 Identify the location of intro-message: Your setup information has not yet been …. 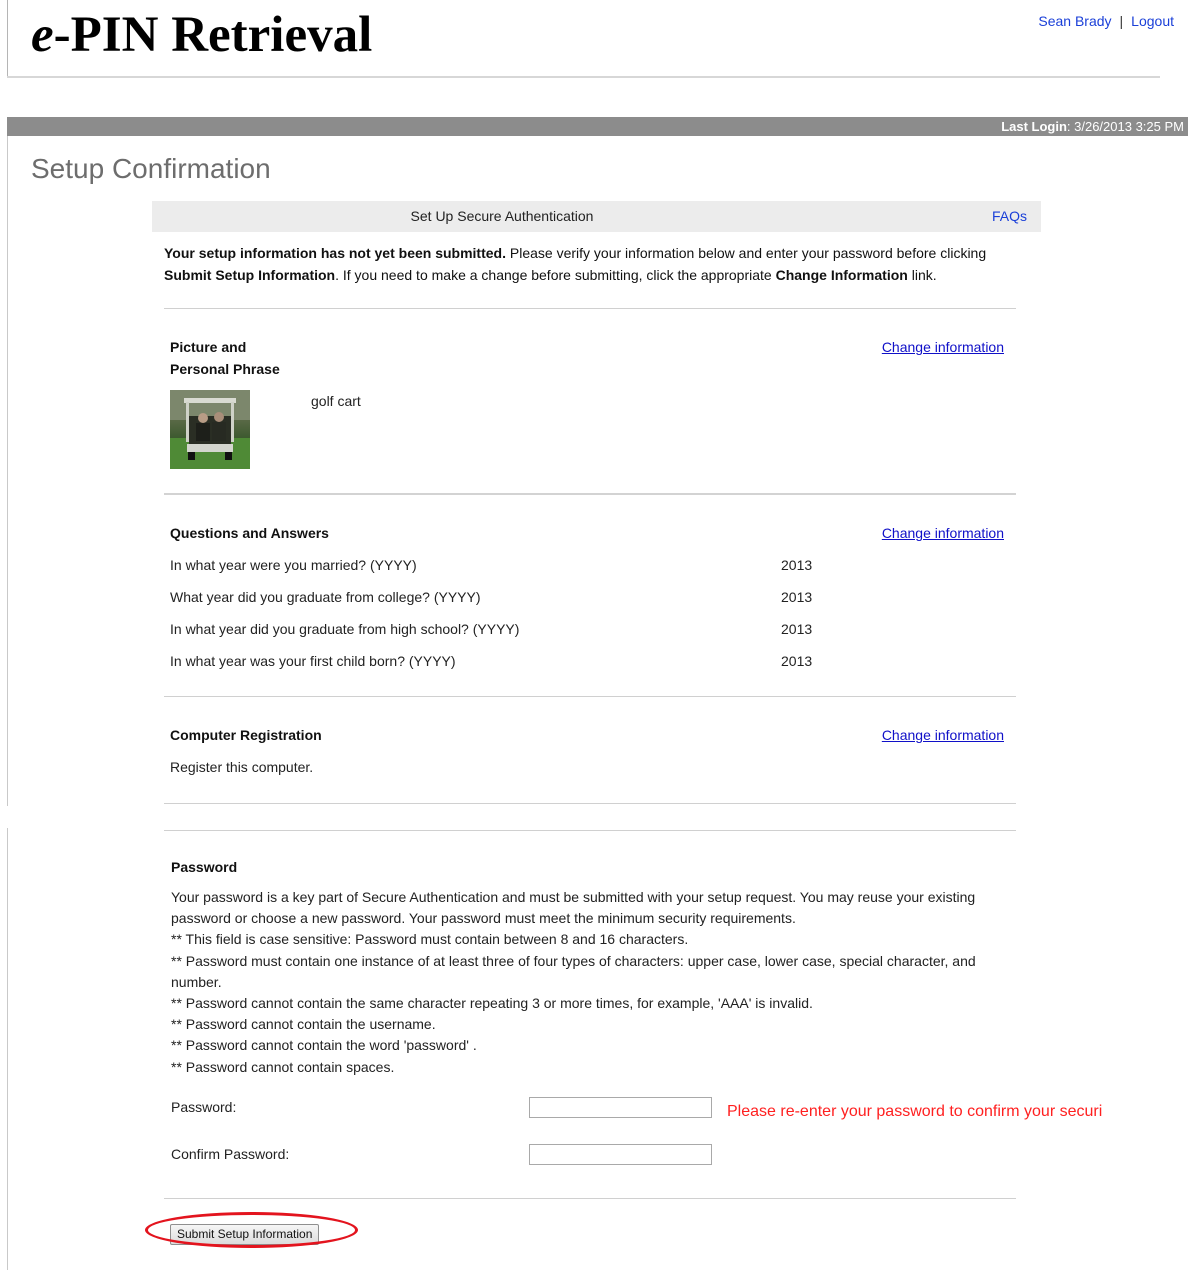
(589, 264).